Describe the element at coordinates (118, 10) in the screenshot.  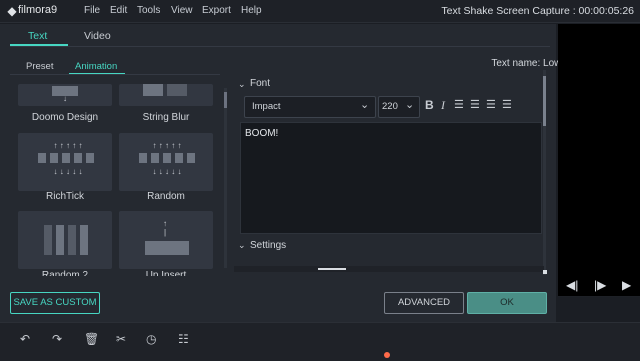
I see `menu-edit: Edit` at that location.